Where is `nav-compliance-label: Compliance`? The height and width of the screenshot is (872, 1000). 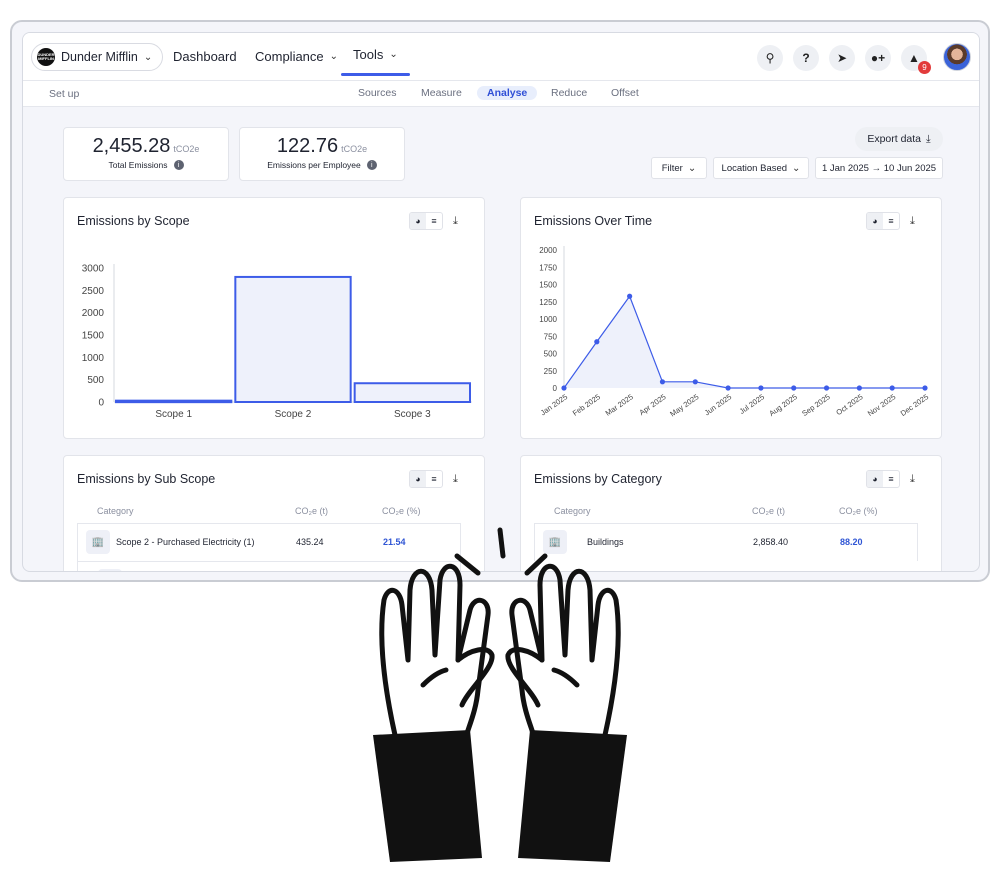 nav-compliance-label: Compliance is located at coordinates (289, 56).